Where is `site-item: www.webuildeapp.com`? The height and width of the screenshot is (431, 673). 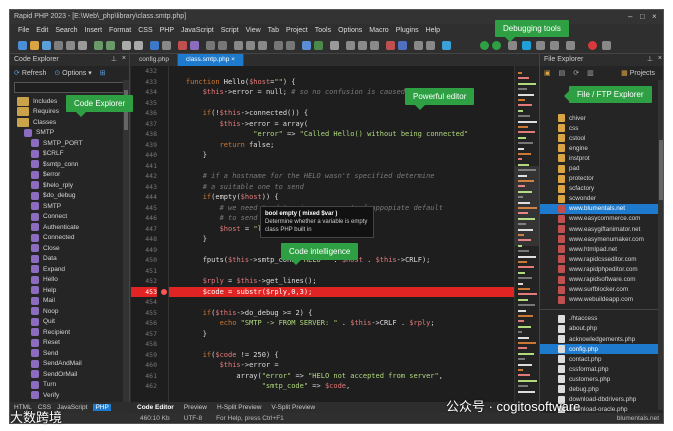
site-item: www.webuildeapp.com is located at coordinates (601, 300).